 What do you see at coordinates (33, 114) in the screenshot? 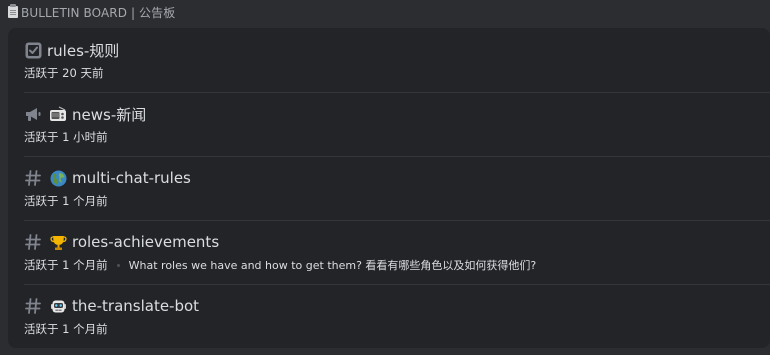
I see `megaphone-icon` at bounding box center [33, 114].